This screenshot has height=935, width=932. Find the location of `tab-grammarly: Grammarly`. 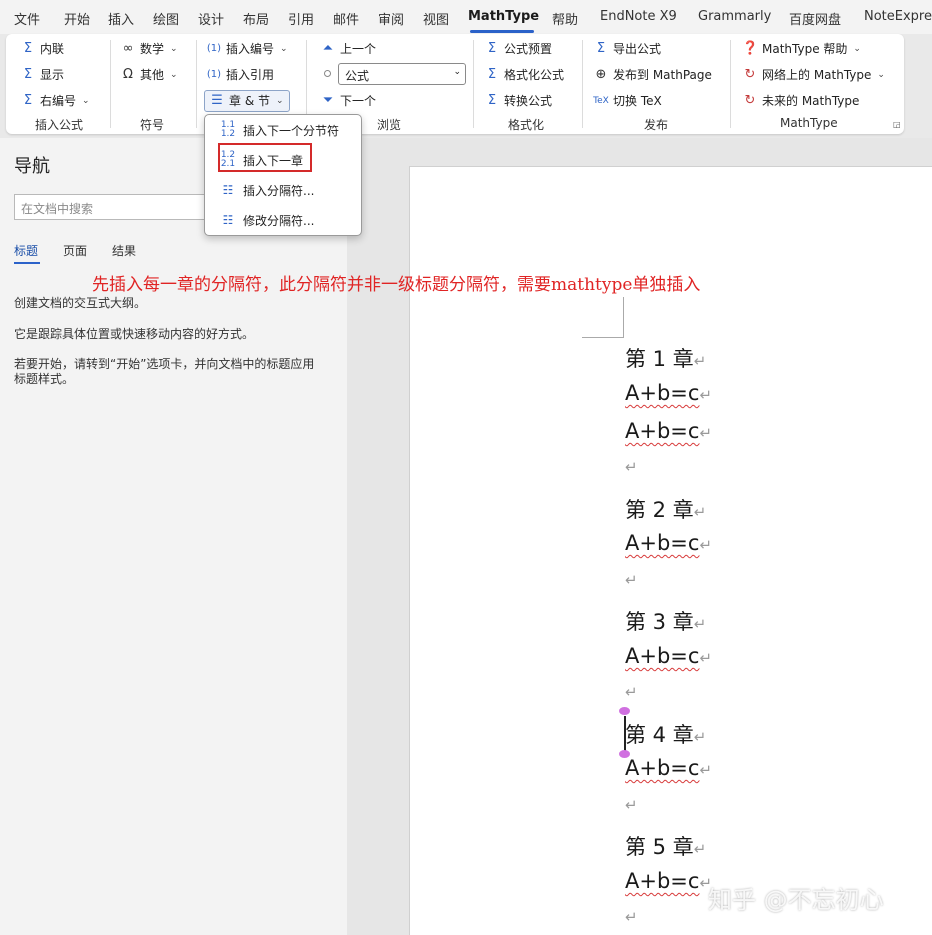

tab-grammarly: Grammarly is located at coordinates (734, 16).